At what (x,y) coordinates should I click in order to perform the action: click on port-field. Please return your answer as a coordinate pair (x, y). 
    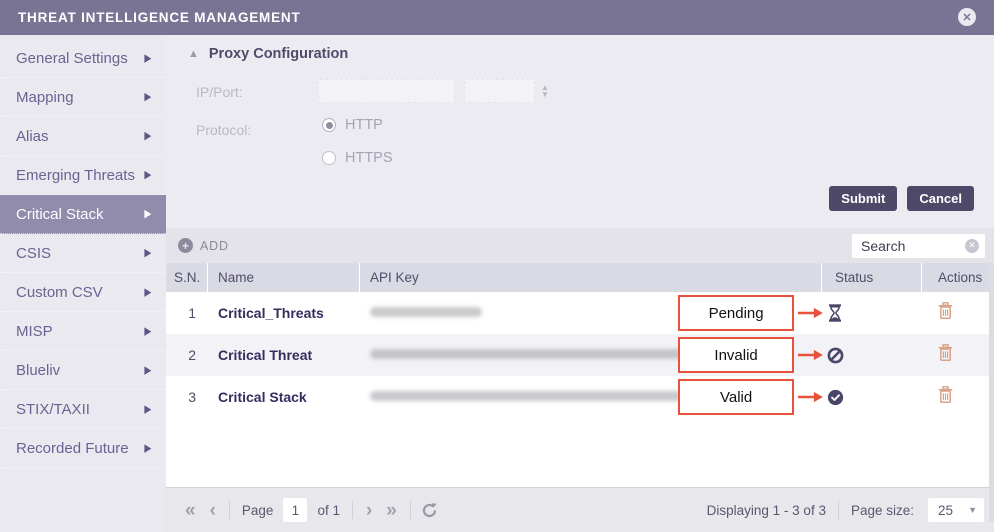
    Looking at the image, I should click on (499, 91).